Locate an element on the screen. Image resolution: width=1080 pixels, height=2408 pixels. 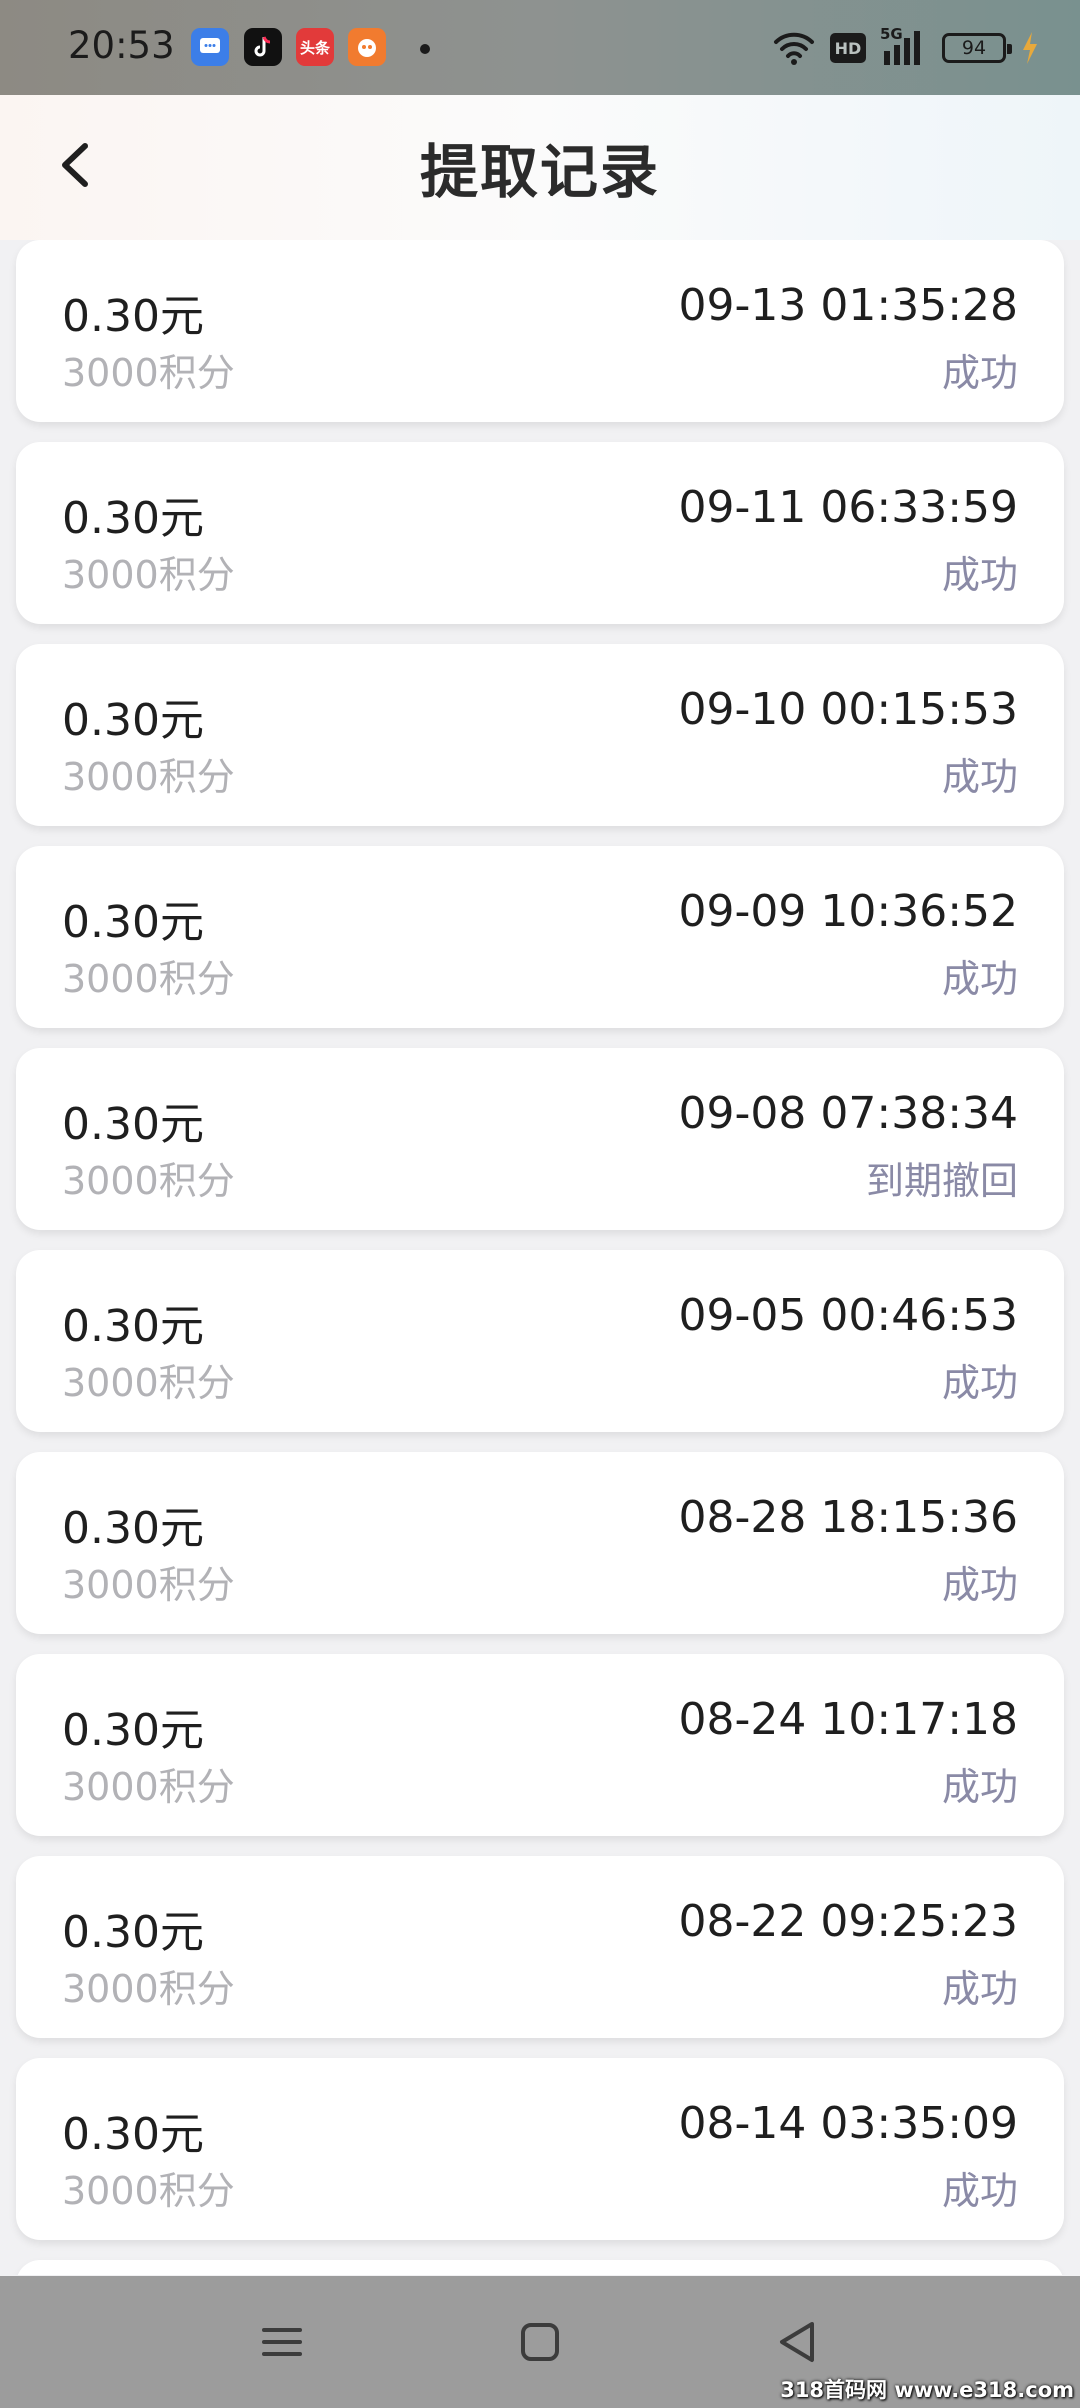
record-time: 09-08 07:38:34 is located at coordinates (848, 1113).